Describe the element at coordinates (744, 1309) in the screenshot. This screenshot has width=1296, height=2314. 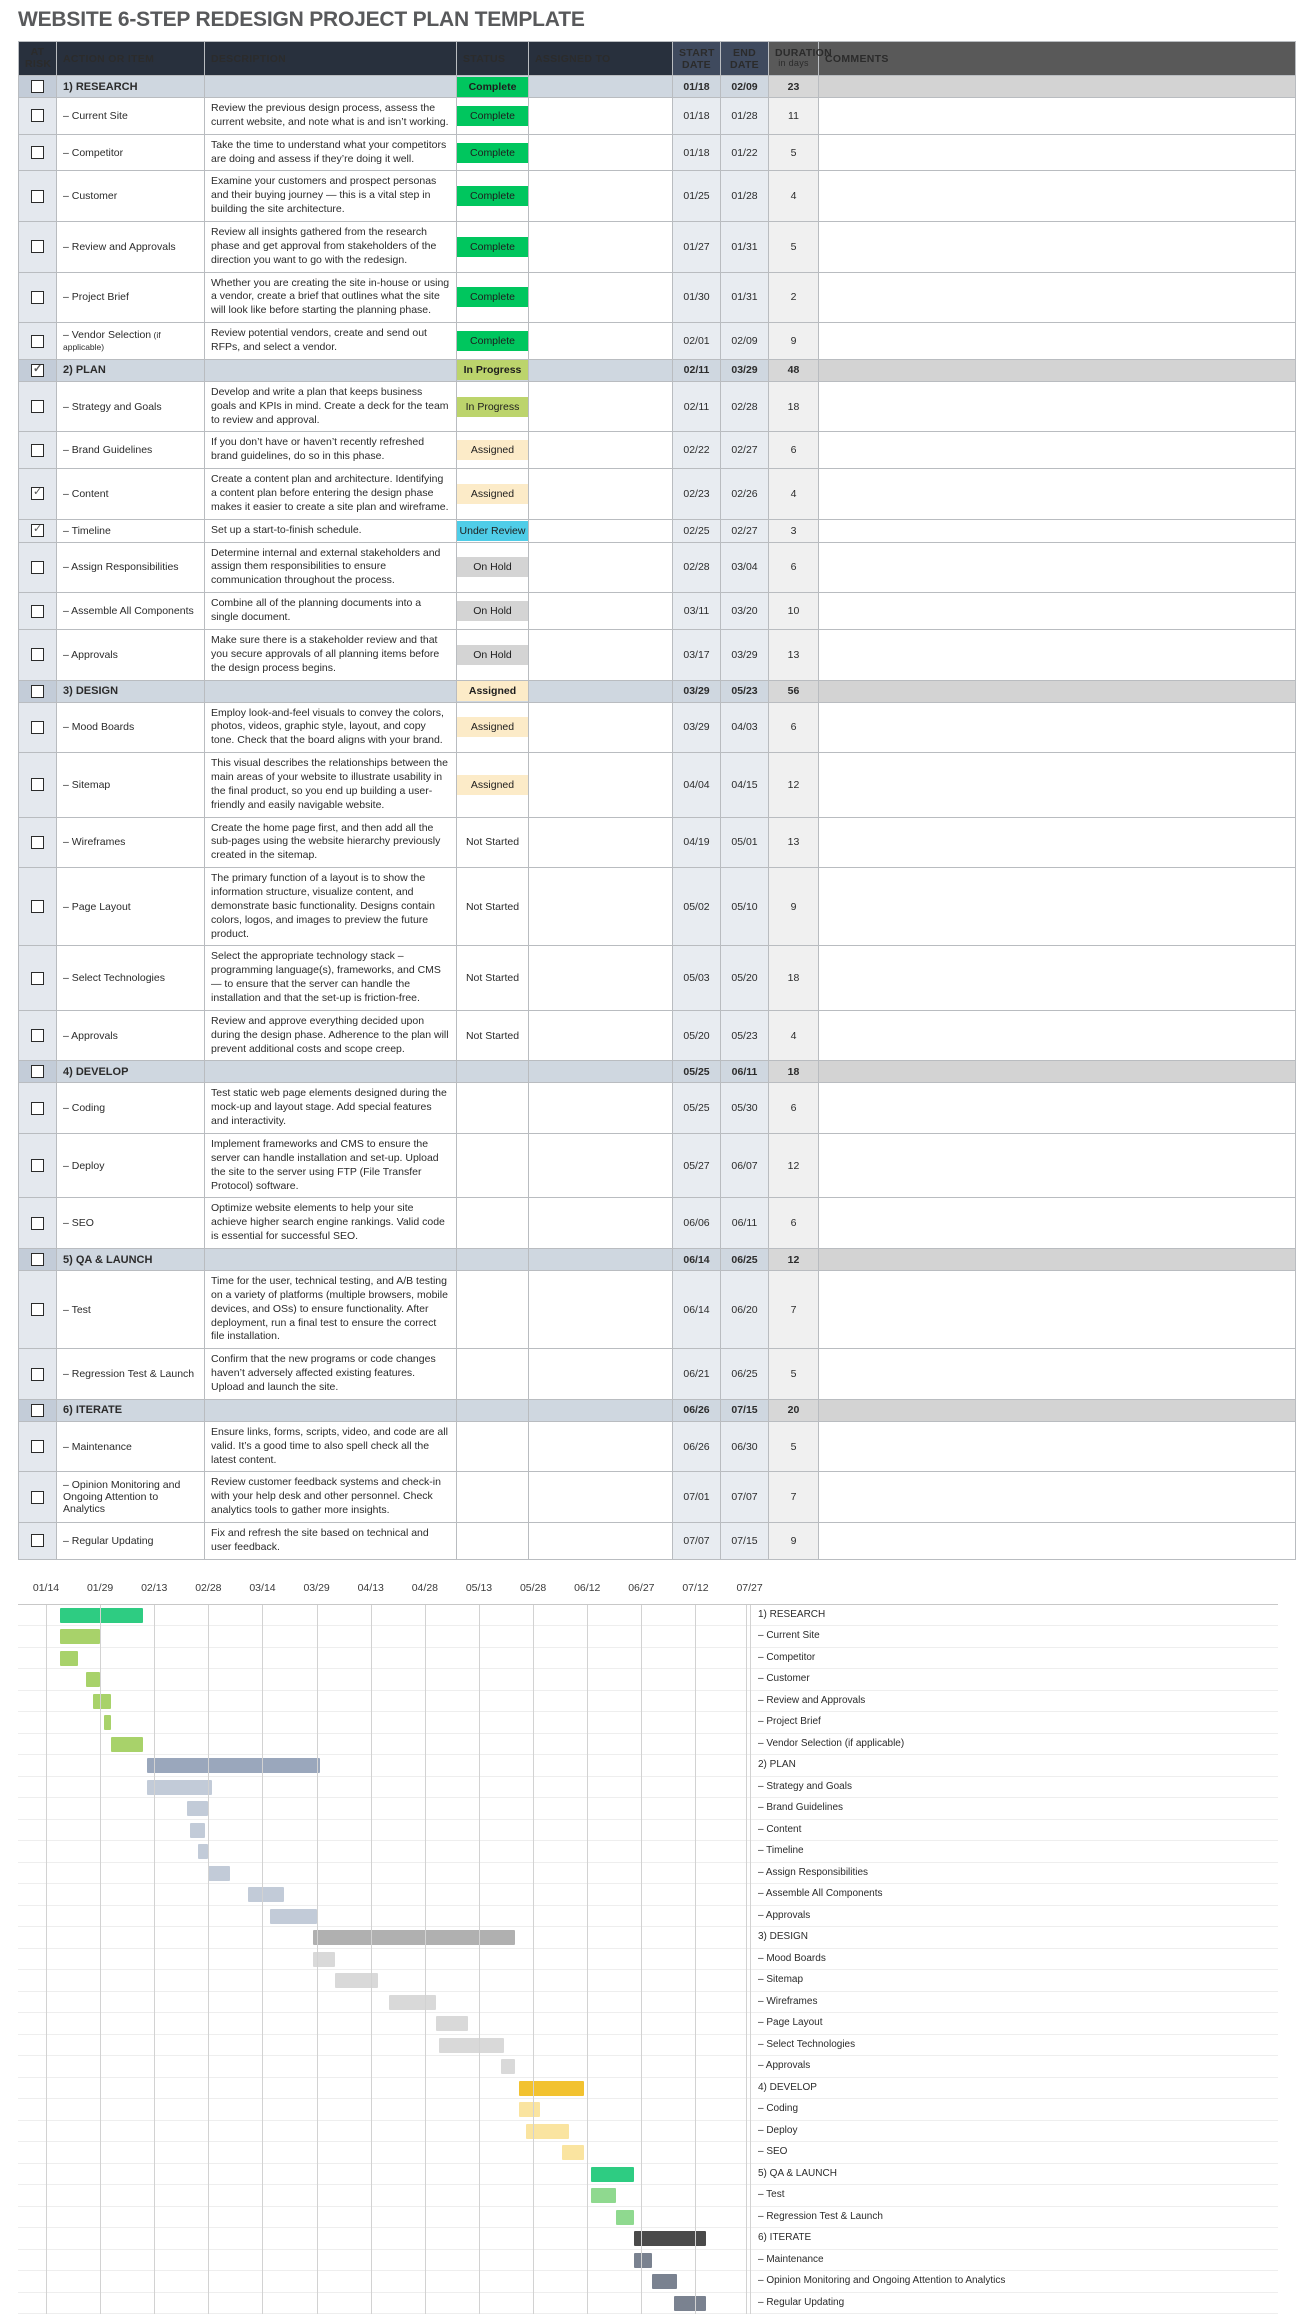
I see `end-date-cell: 06/20` at that location.